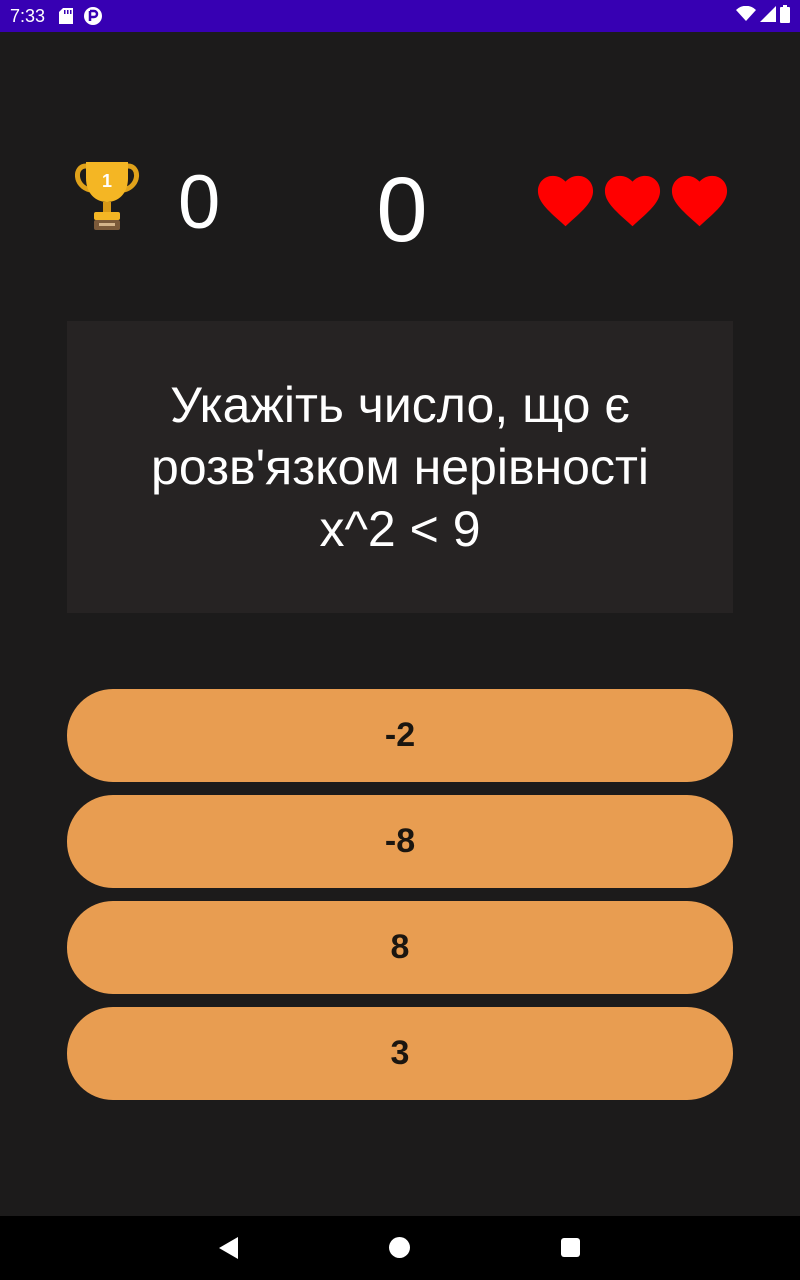 The image size is (800, 1280). I want to click on home-icon, so click(399, 1247).